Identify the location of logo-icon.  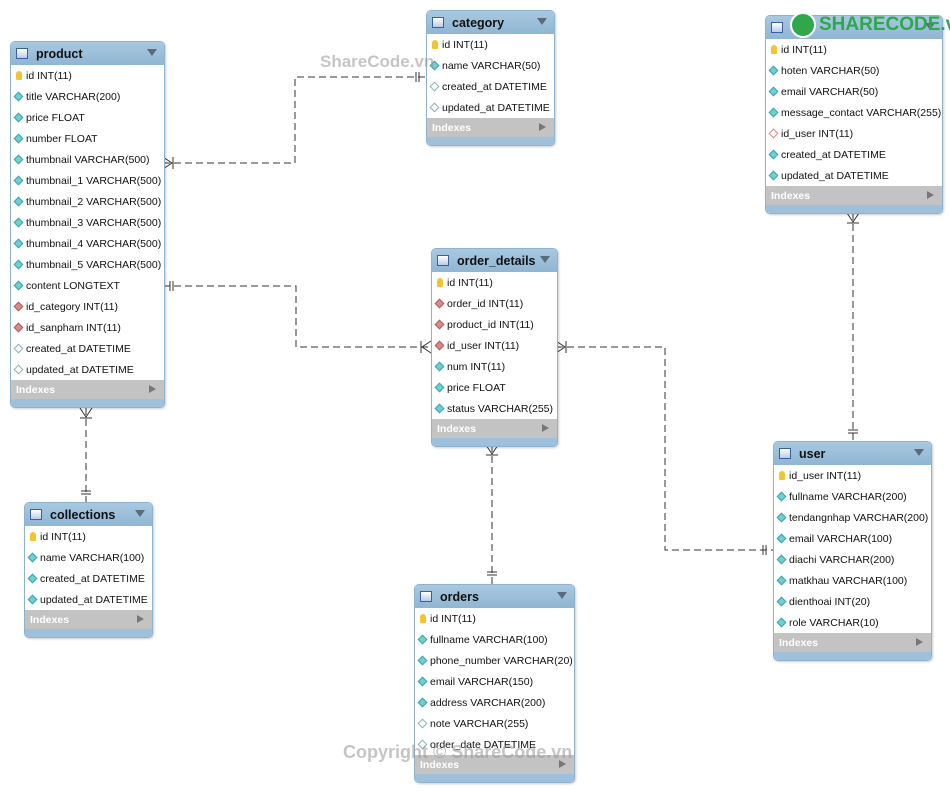
(803, 25).